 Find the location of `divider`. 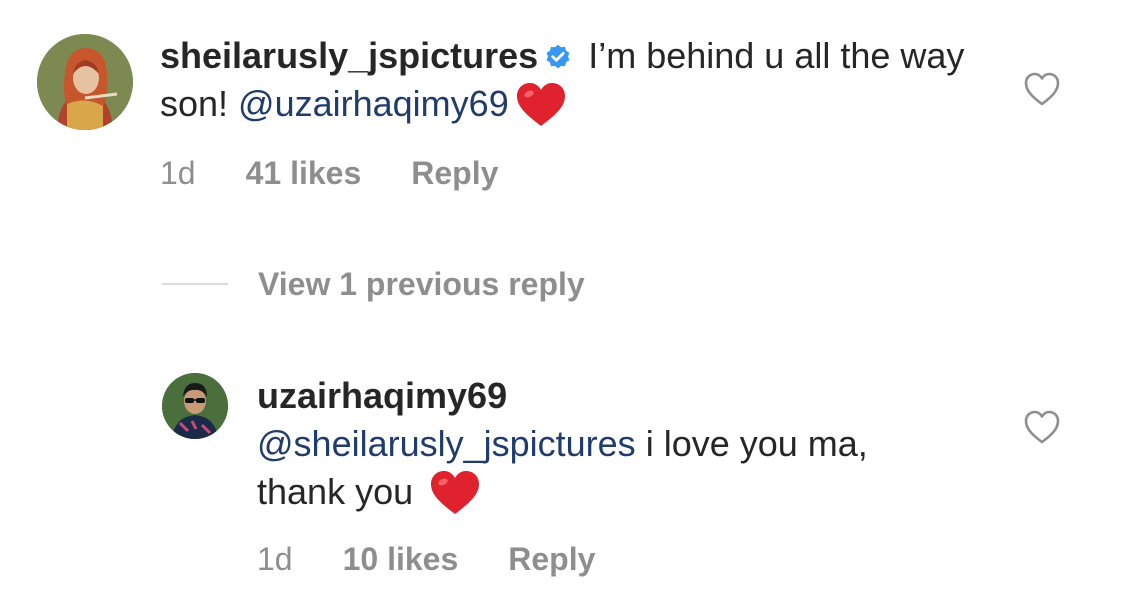

divider is located at coordinates (195, 284).